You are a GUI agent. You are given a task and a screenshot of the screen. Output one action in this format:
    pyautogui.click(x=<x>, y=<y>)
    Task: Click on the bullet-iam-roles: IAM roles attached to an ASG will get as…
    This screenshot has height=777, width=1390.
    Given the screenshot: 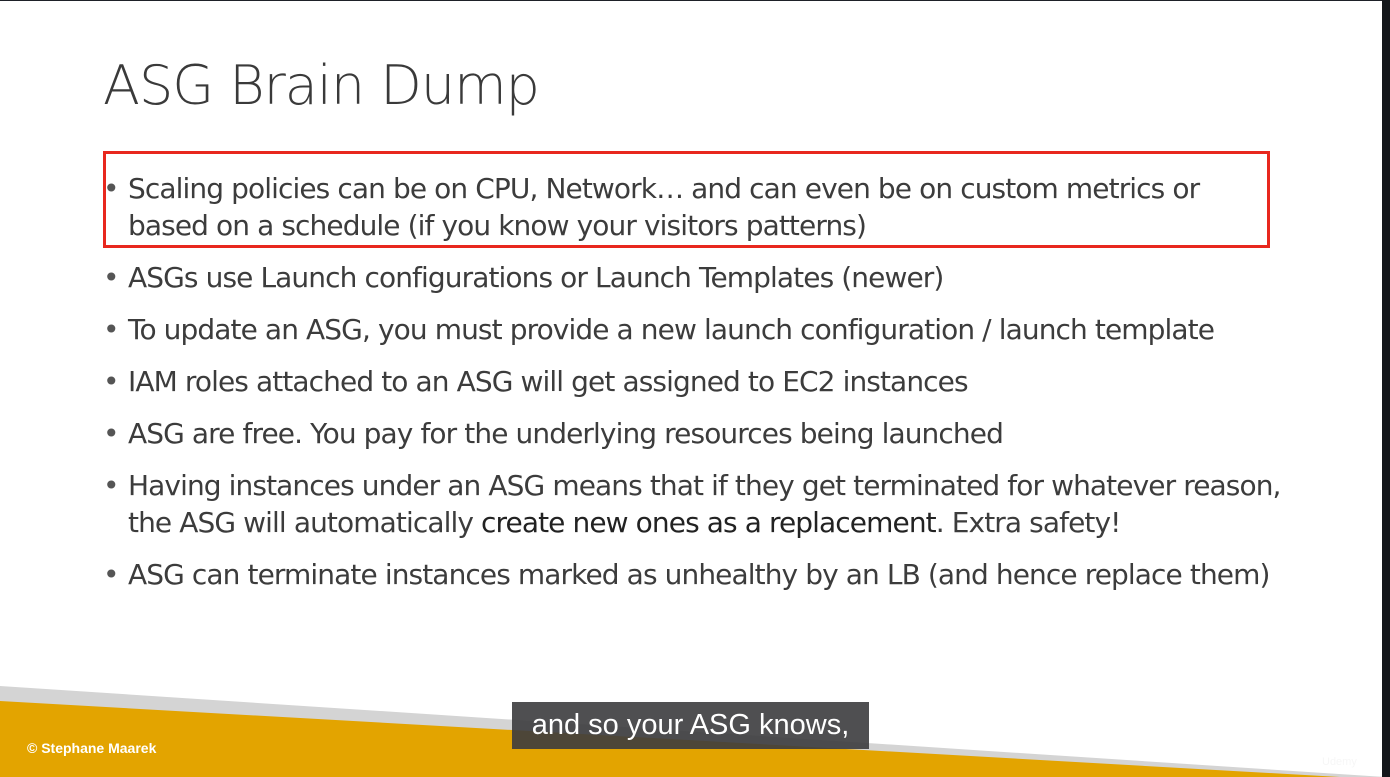 What is the action you would take?
    pyautogui.click(x=536, y=381)
    